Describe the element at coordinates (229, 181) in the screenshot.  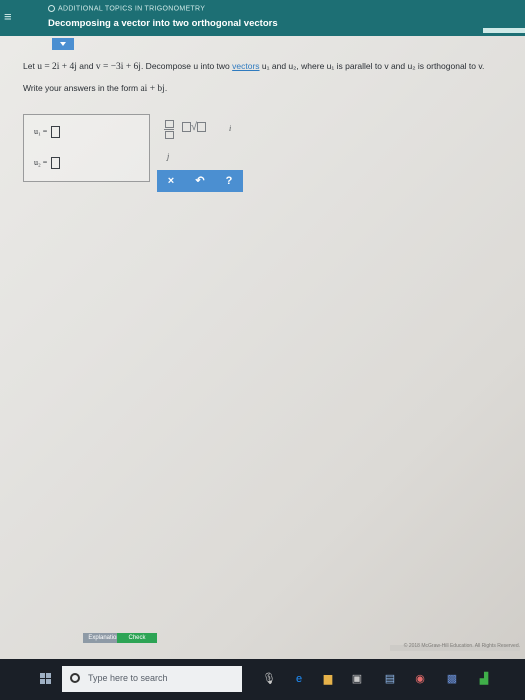
I see `help-button: ?` at that location.